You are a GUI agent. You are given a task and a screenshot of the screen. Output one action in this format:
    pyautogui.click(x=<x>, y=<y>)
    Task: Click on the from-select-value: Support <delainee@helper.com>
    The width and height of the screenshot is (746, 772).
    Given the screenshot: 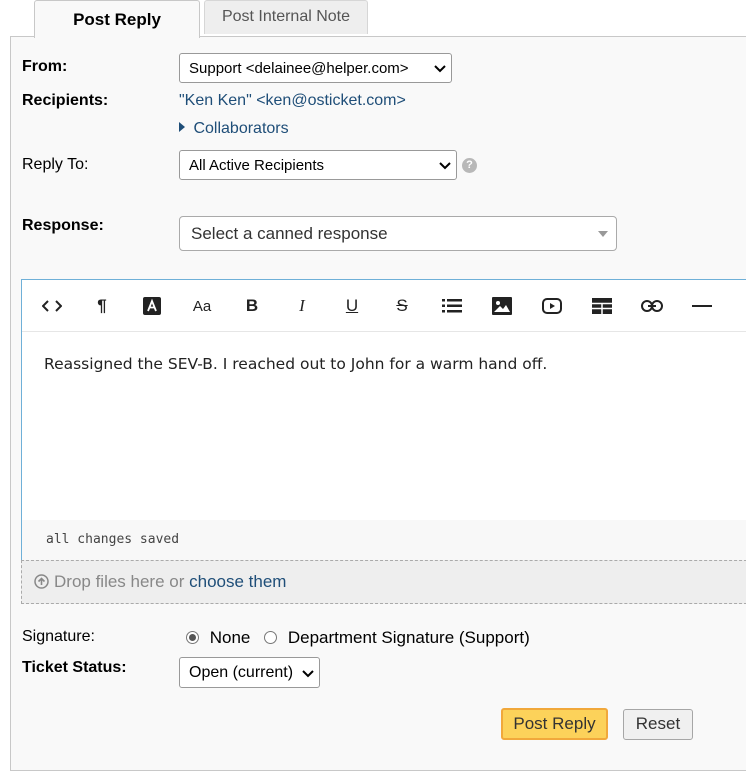 What is the action you would take?
    pyautogui.click(x=299, y=68)
    